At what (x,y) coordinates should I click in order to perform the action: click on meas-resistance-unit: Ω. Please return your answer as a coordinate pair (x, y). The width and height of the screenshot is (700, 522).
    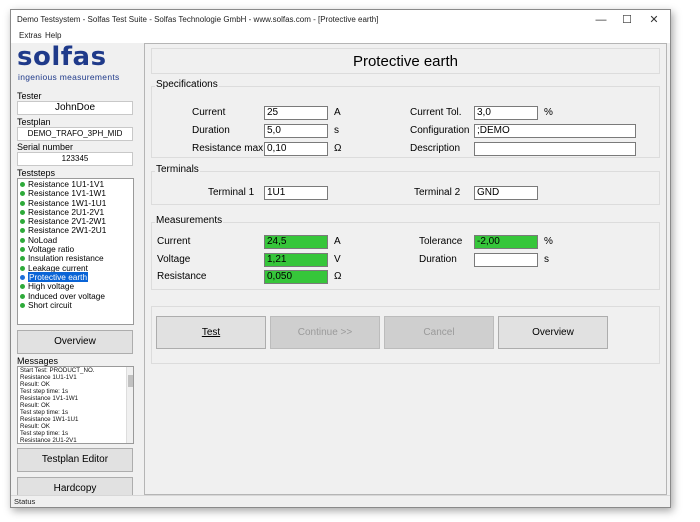
    Looking at the image, I should click on (338, 276).